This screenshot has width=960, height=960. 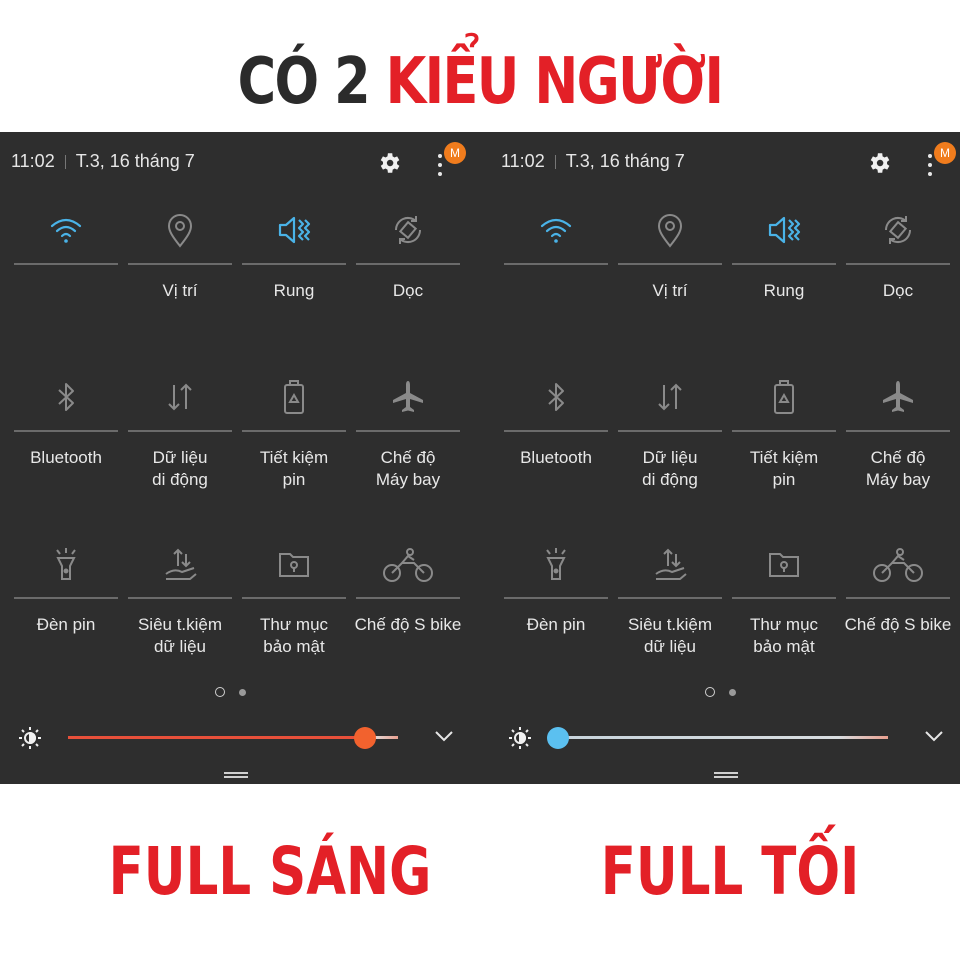 What do you see at coordinates (479, 82) in the screenshot?
I see `headline: CÓ 2 KIỂU NGƯỜI` at bounding box center [479, 82].